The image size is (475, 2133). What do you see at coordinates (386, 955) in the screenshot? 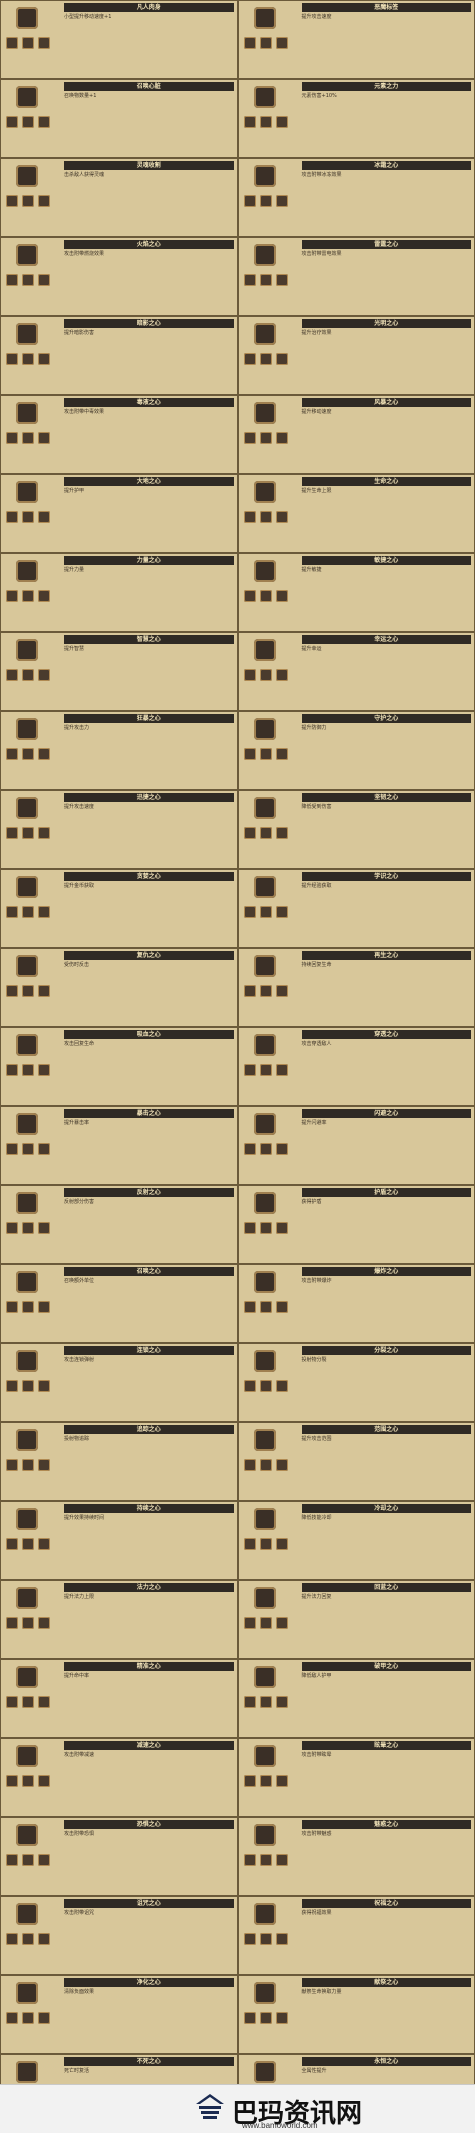
I see `item-title: 再生之心` at bounding box center [386, 955].